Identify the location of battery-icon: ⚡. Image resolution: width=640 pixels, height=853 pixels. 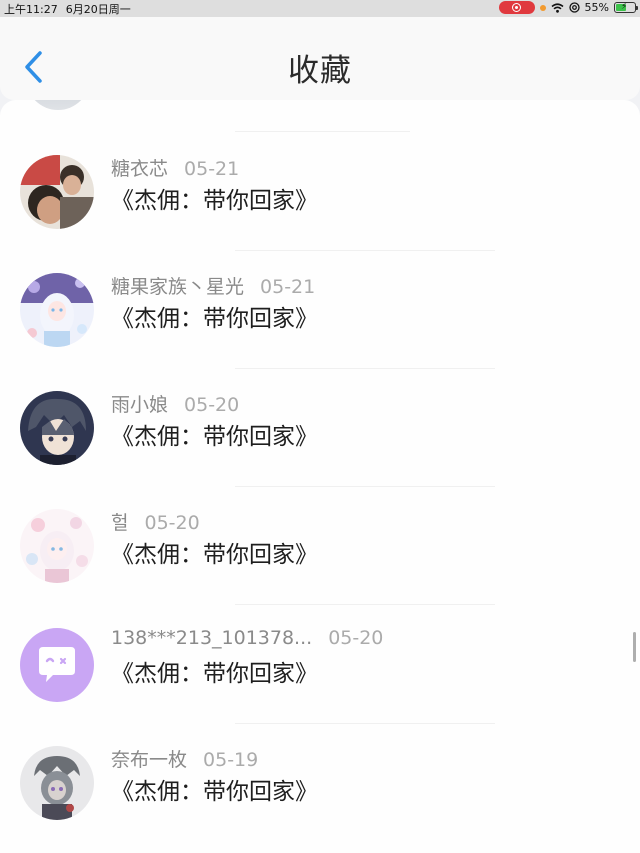
(626, 7).